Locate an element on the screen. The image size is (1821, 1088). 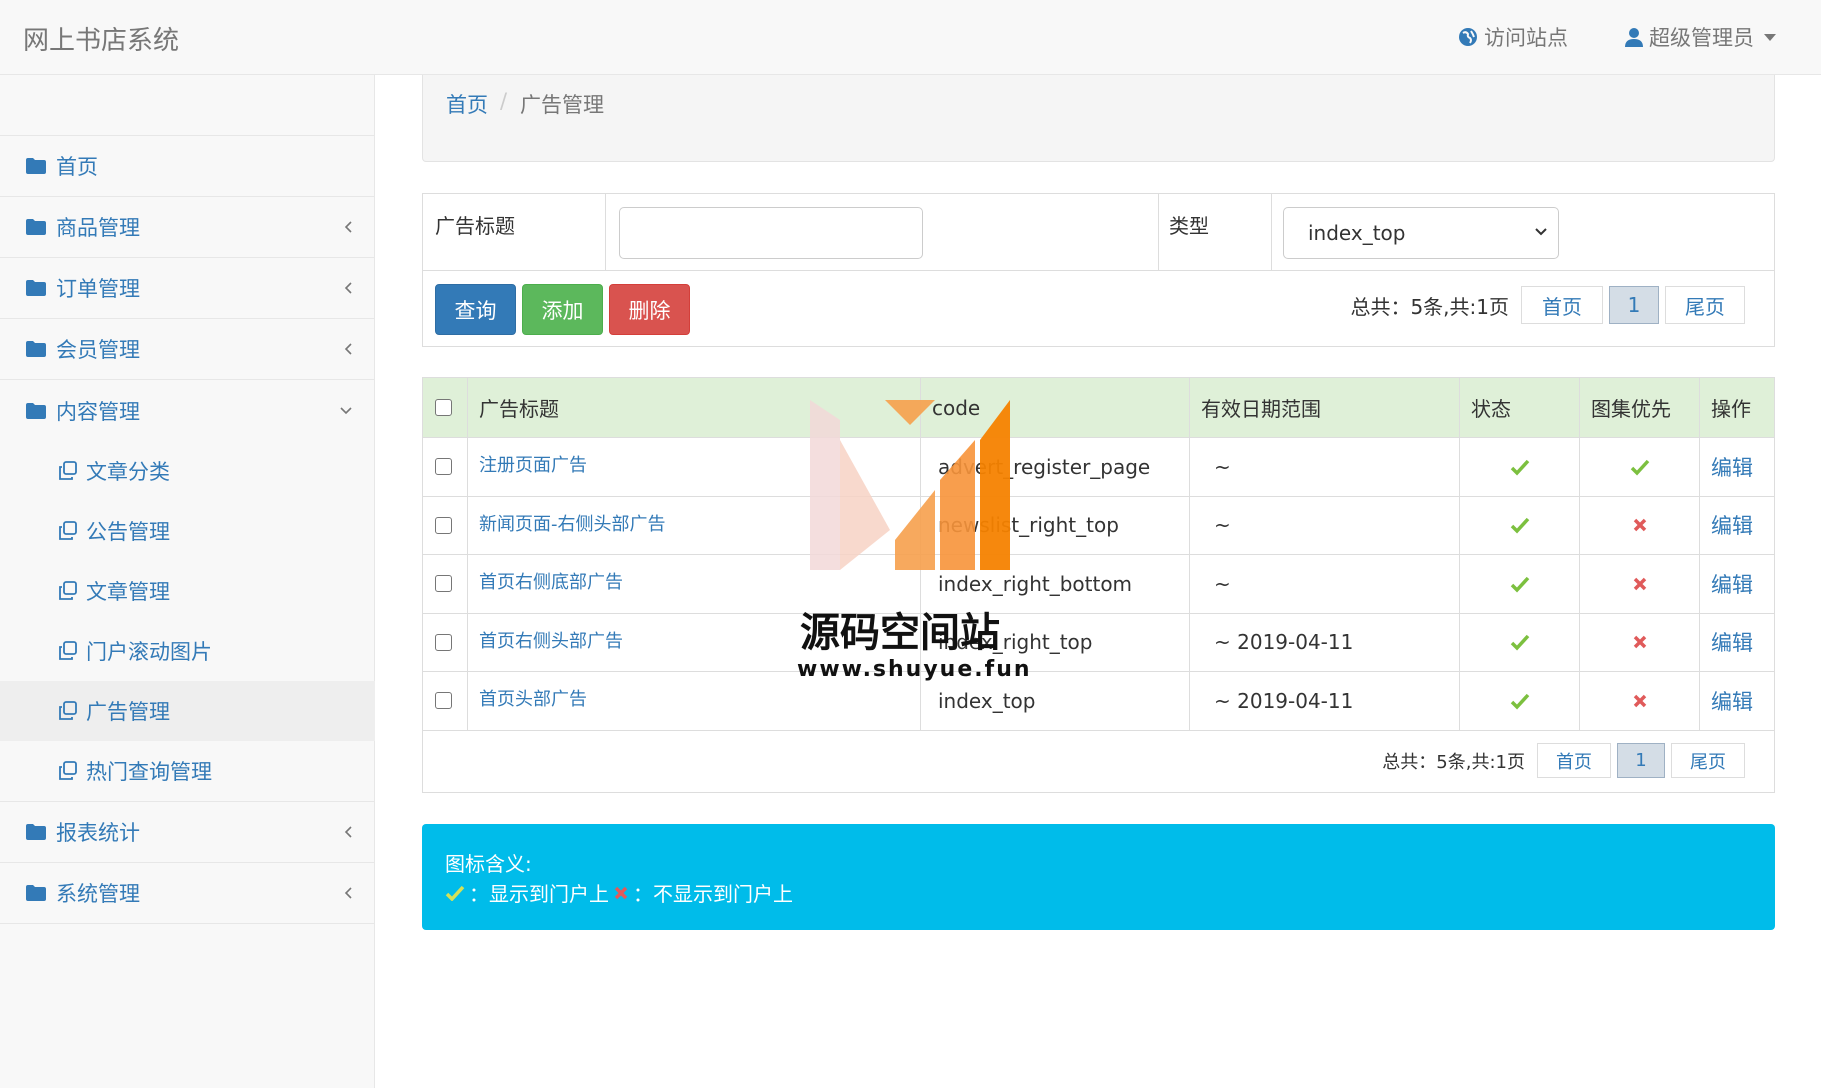
advert-code: index_top is located at coordinates (987, 700).